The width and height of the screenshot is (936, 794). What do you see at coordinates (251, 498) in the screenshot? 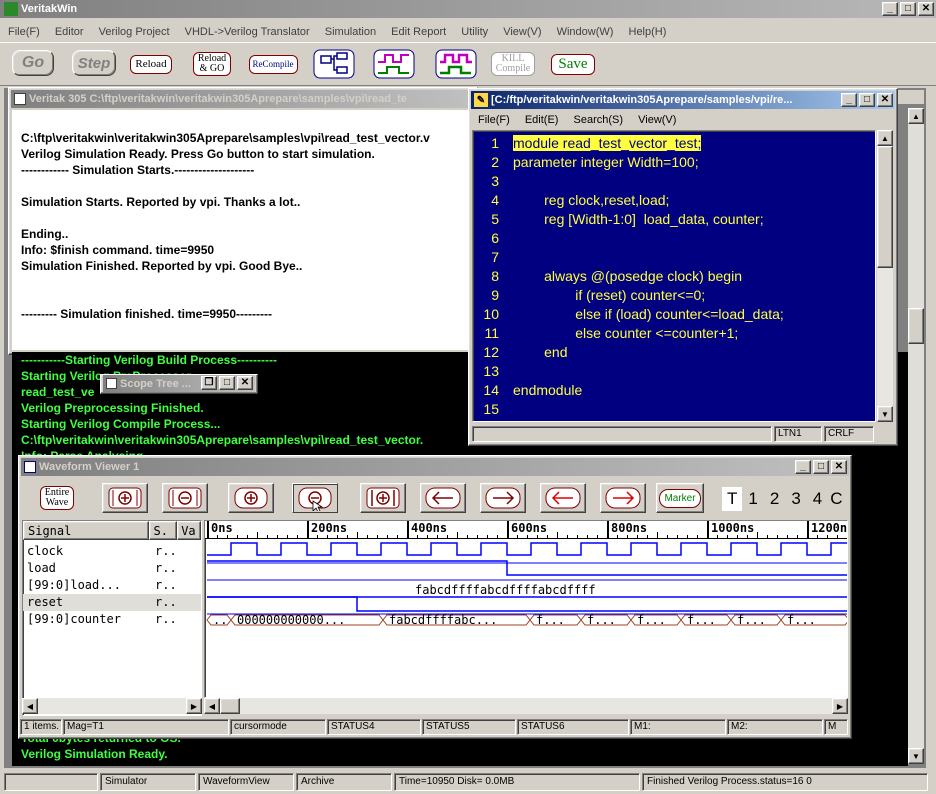
I see `zoom-in-button` at bounding box center [251, 498].